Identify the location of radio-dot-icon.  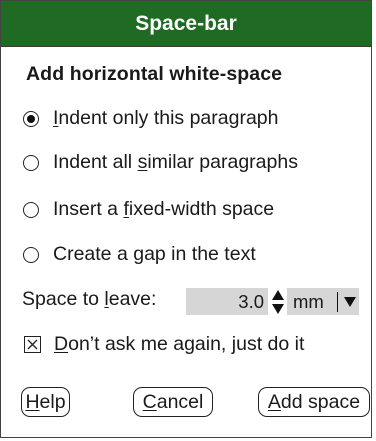
(31, 118).